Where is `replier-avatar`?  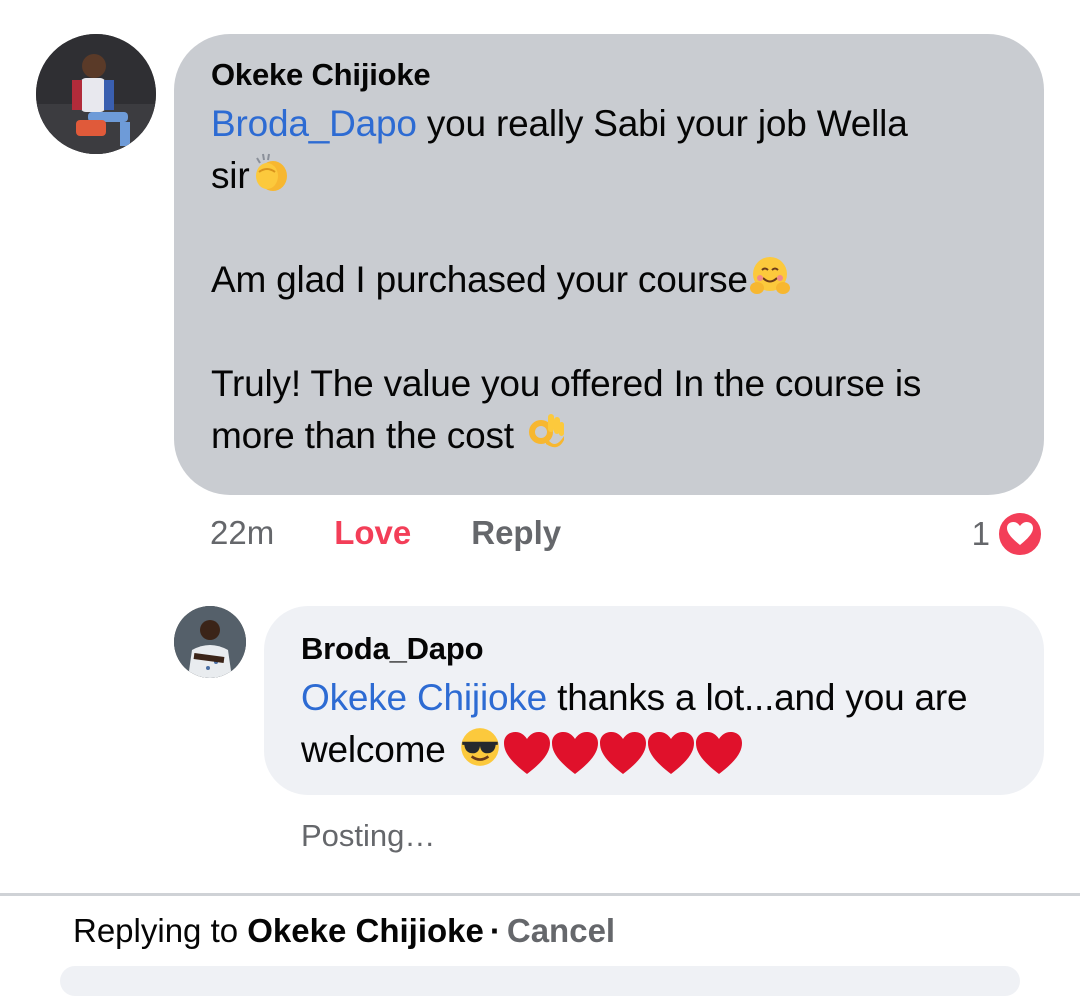 replier-avatar is located at coordinates (210, 642).